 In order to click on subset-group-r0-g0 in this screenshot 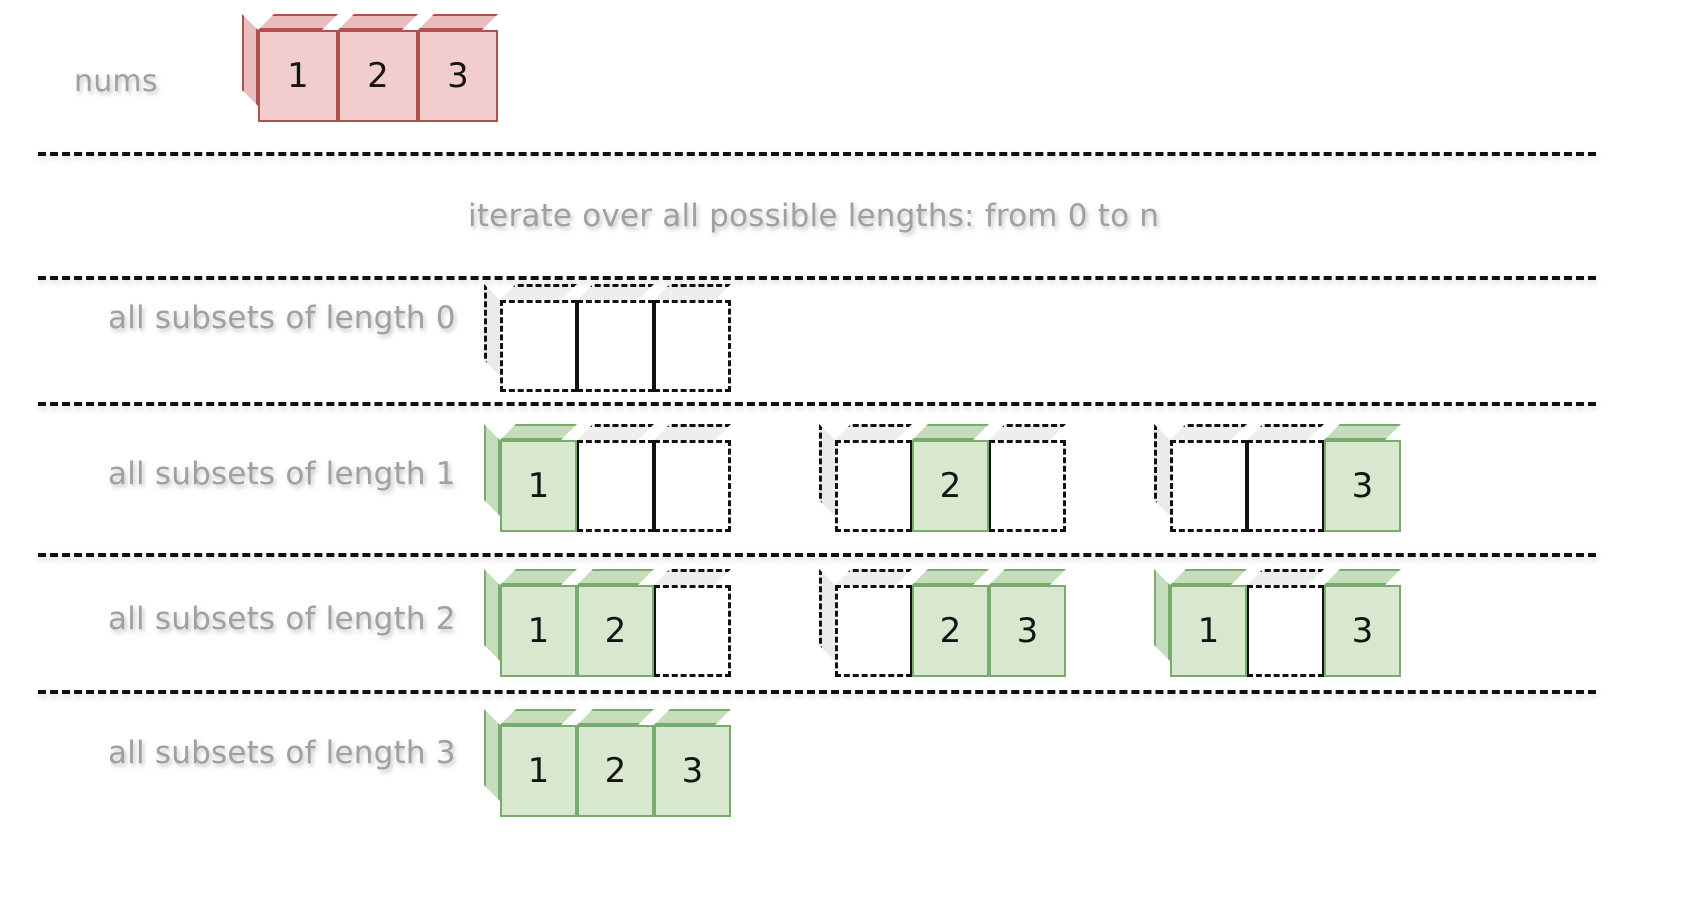, I will do `click(617, 350)`.